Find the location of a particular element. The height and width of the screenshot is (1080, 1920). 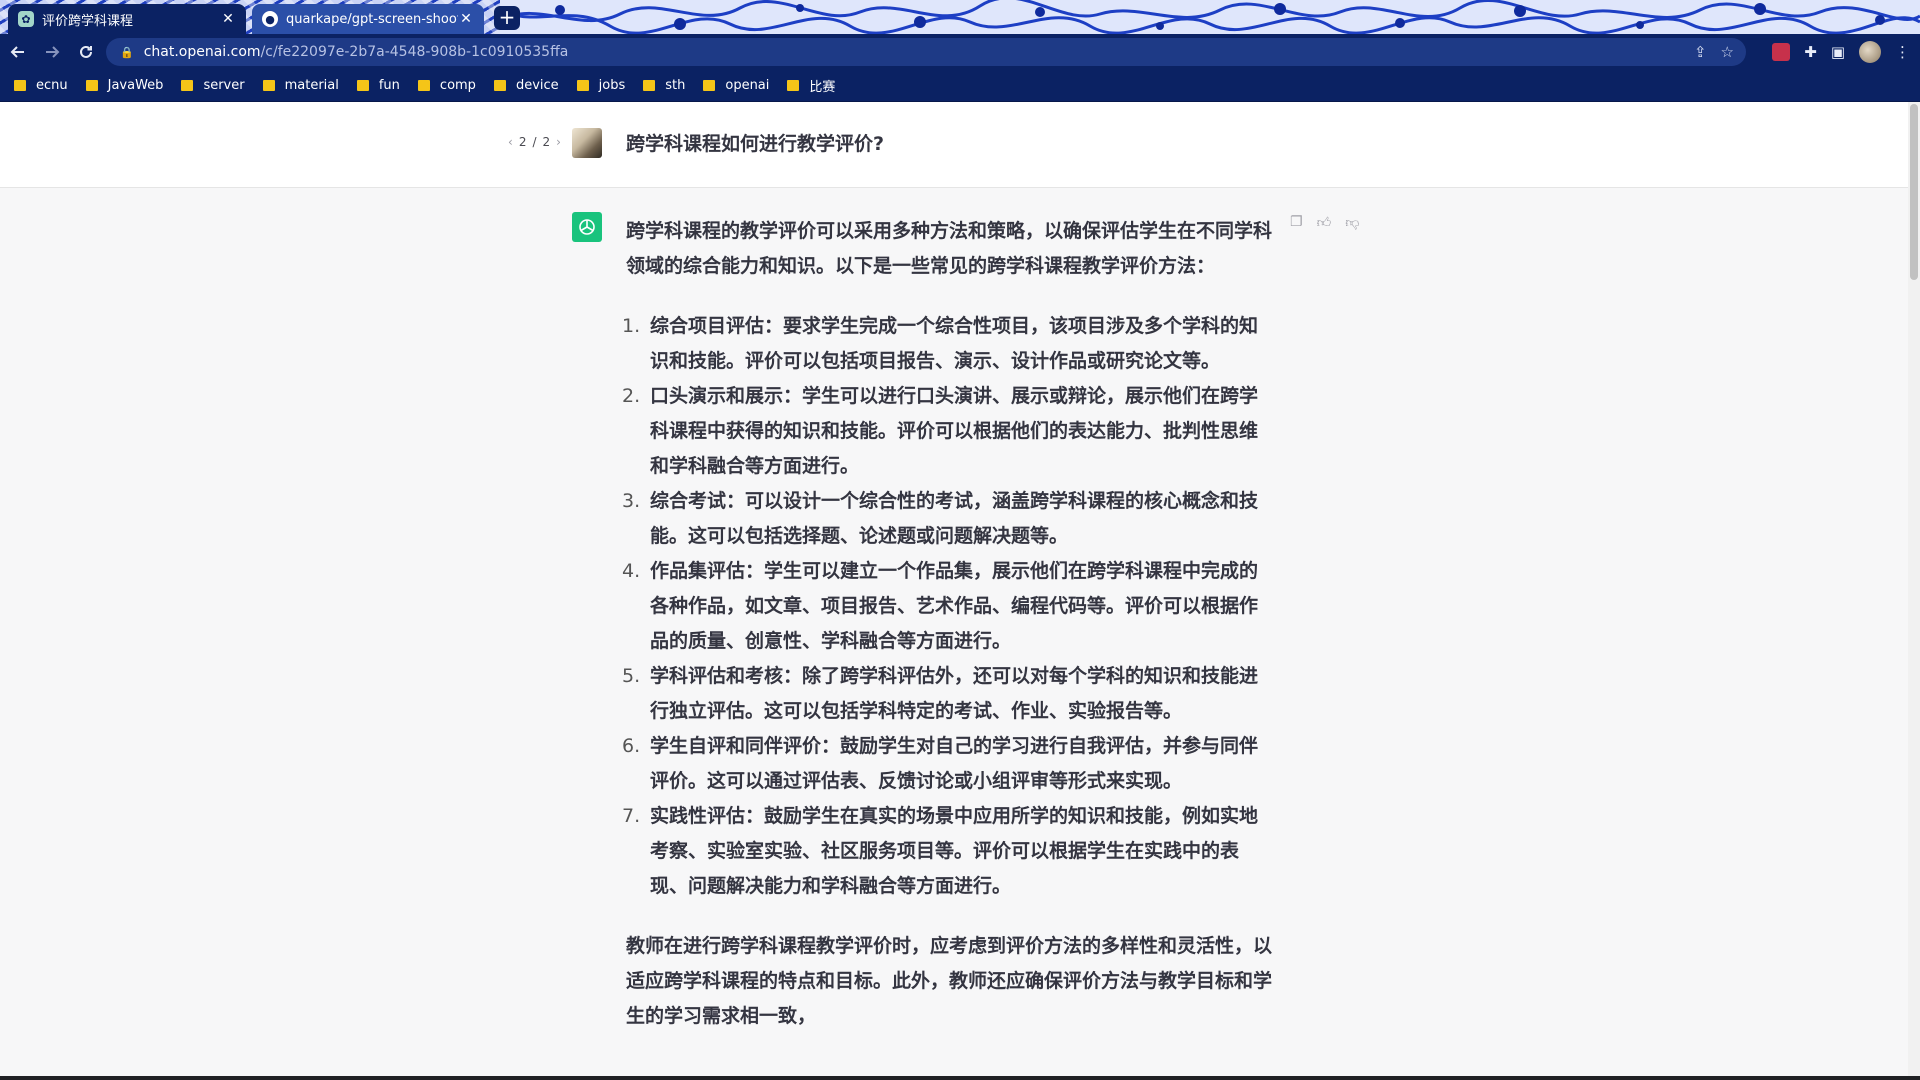

bookmark-label: JavaWeb is located at coordinates (135, 85).